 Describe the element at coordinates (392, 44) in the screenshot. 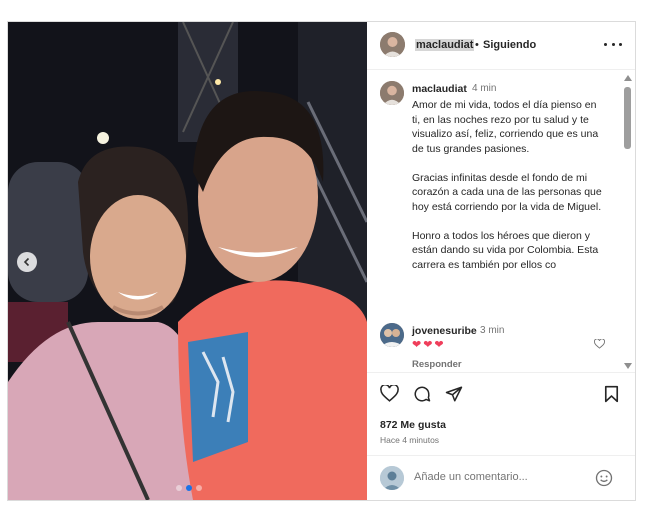

I see `author-avatar` at that location.